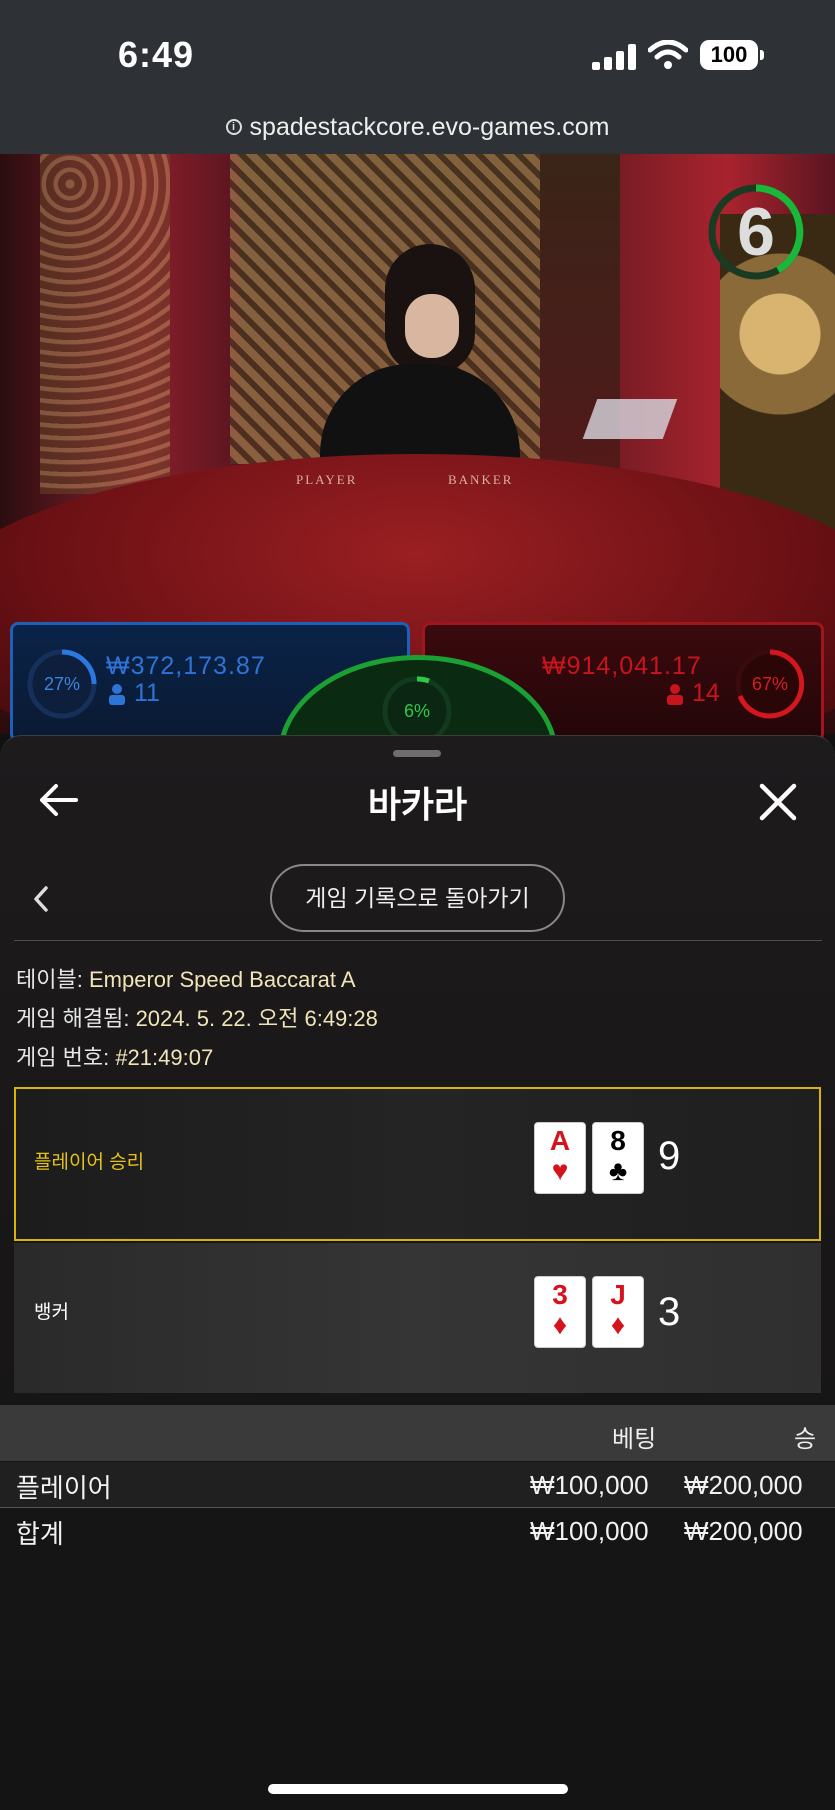 The image size is (835, 1810). I want to click on playing-card: J ♦, so click(618, 1312).